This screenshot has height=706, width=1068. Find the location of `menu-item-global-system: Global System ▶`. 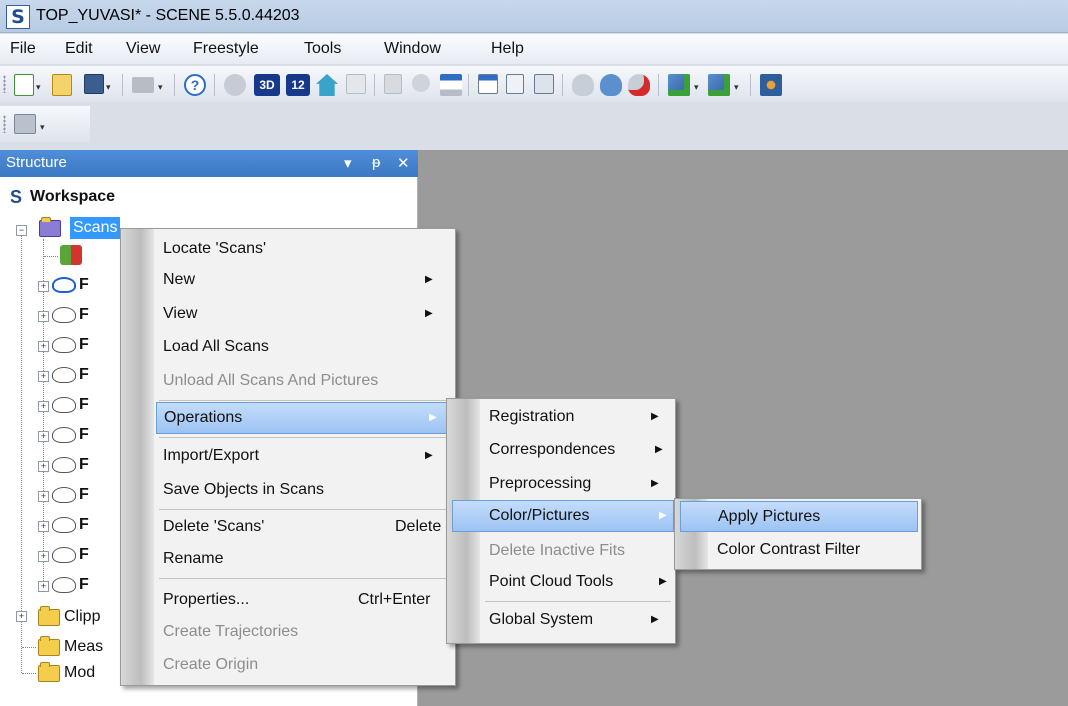

menu-item-global-system: Global System ▶ is located at coordinates (576, 620).